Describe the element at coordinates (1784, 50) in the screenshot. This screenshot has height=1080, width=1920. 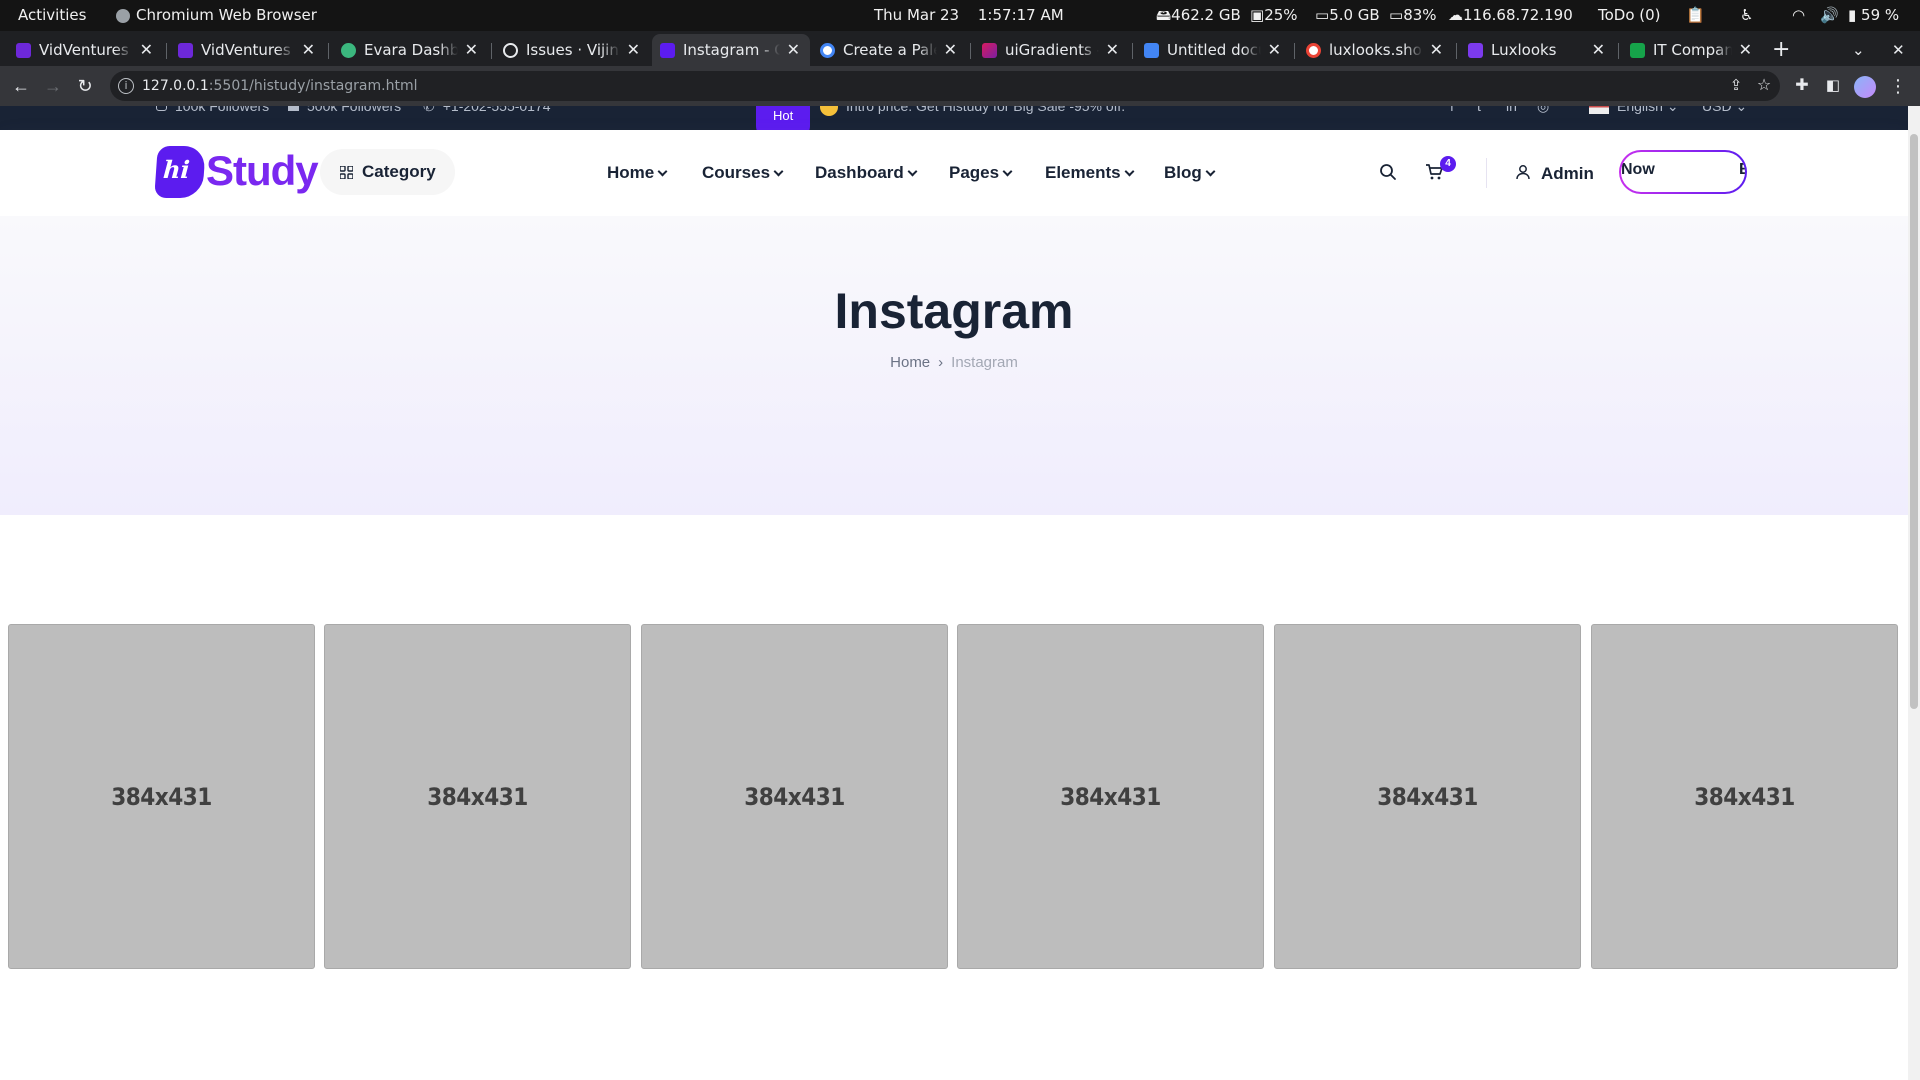
I see `new-tab-button: +` at that location.